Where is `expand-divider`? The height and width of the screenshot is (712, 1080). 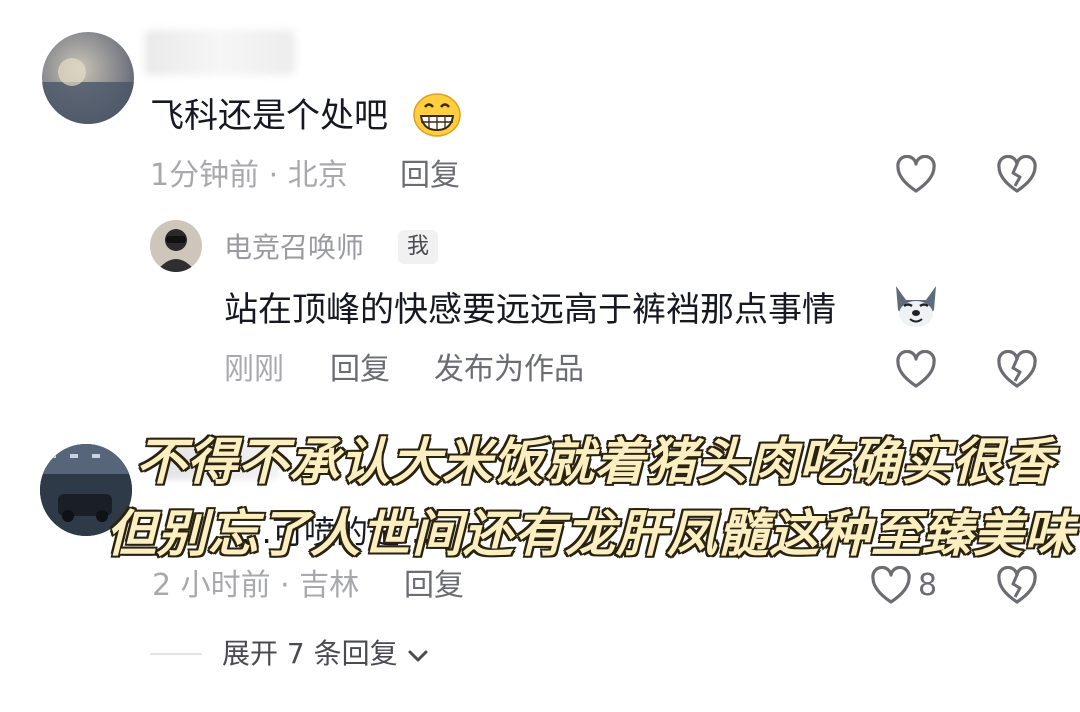
expand-divider is located at coordinates (176, 654).